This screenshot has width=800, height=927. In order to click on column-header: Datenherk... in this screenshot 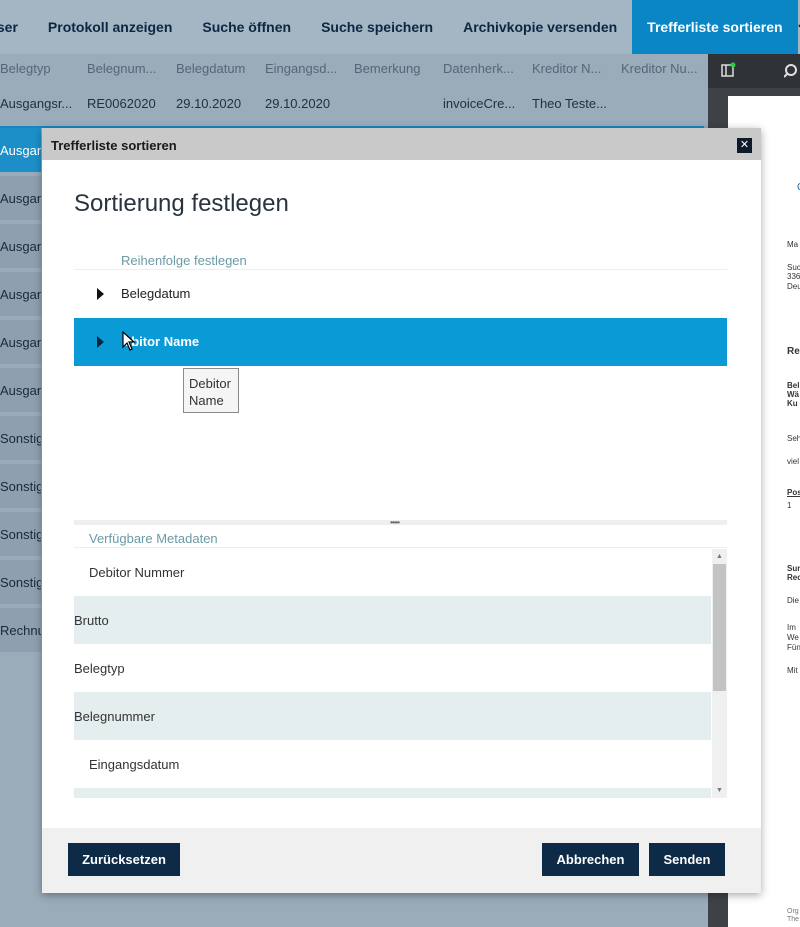, I will do `click(483, 68)`.